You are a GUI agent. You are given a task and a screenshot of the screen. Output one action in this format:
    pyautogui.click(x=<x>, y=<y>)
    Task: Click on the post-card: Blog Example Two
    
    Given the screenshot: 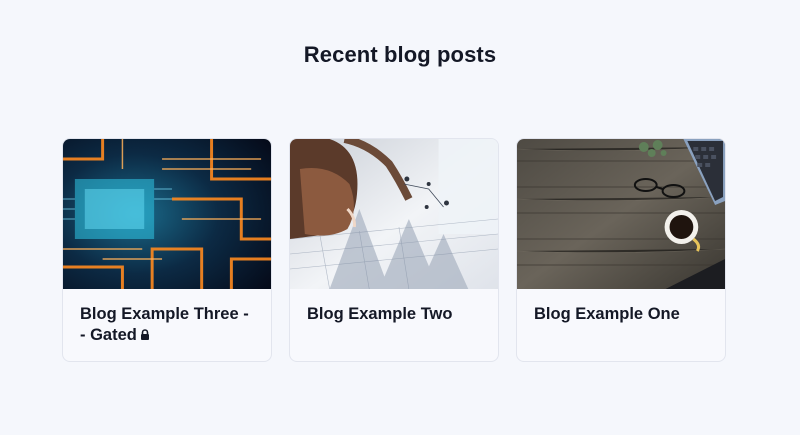 What is the action you would take?
    pyautogui.click(x=394, y=250)
    